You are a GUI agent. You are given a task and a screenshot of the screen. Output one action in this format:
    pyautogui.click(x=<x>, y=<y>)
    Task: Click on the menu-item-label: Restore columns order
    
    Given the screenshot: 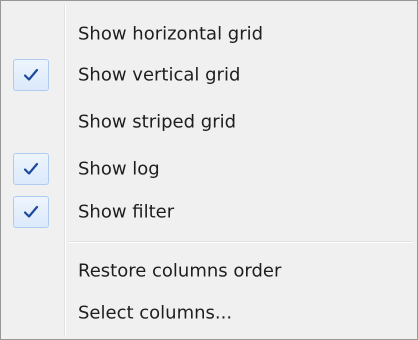 What is the action you would take?
    pyautogui.click(x=180, y=271)
    